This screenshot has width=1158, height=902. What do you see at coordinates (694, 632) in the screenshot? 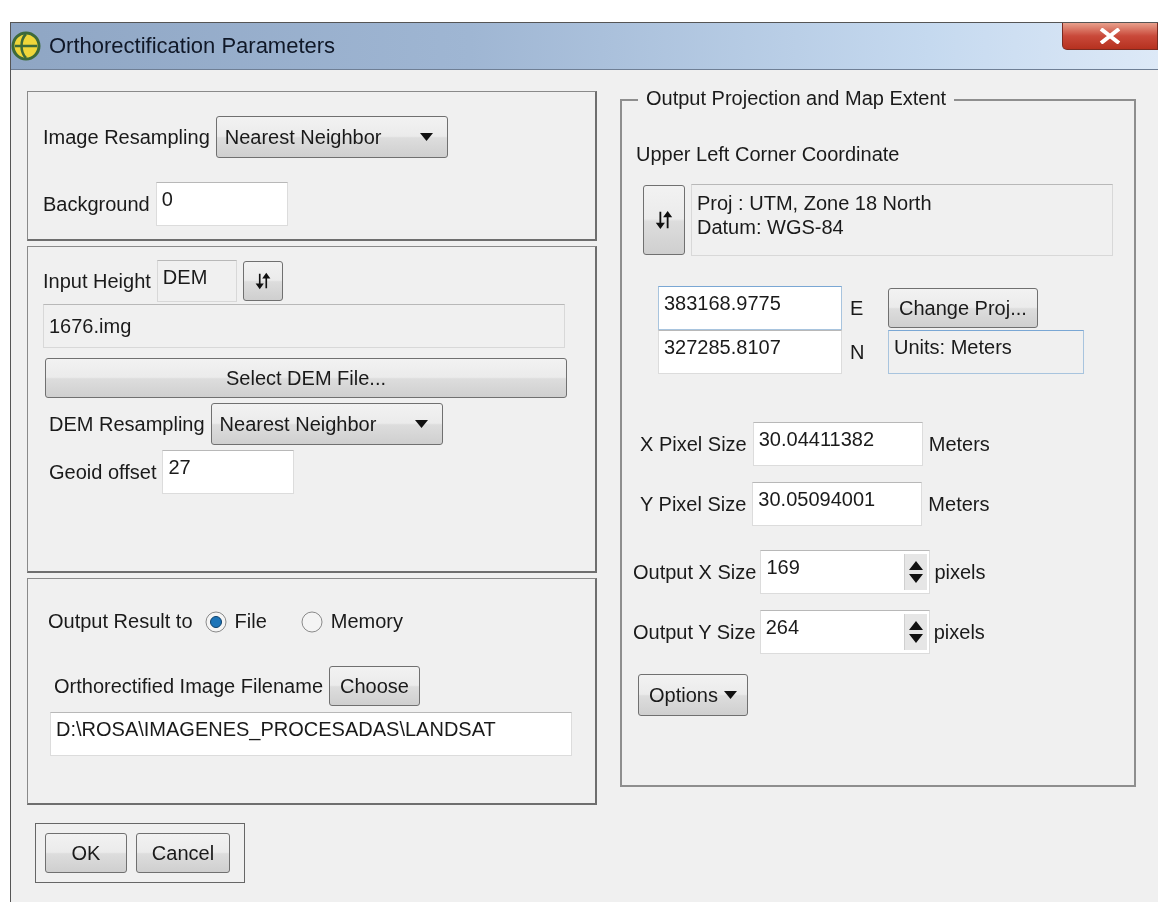
I see `field-label: Output Y Size` at bounding box center [694, 632].